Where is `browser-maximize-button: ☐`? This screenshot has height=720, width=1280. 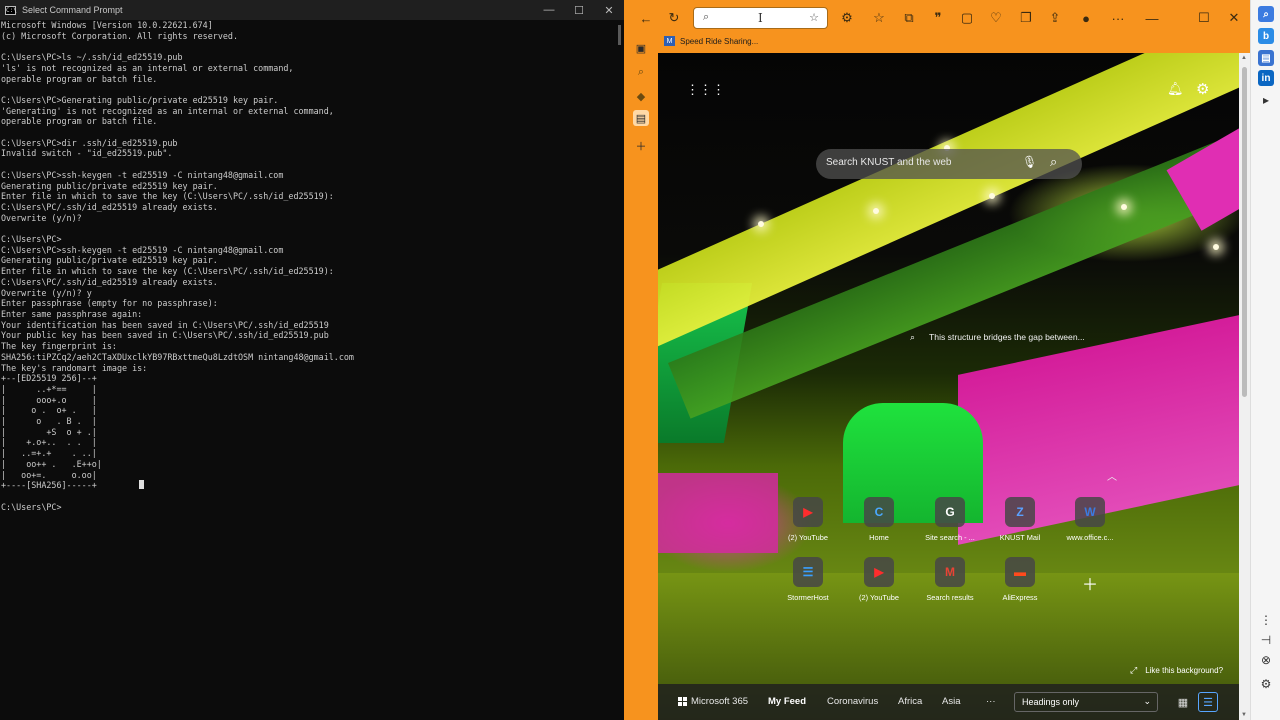
browser-maximize-button: ☐ is located at coordinates (1204, 18).